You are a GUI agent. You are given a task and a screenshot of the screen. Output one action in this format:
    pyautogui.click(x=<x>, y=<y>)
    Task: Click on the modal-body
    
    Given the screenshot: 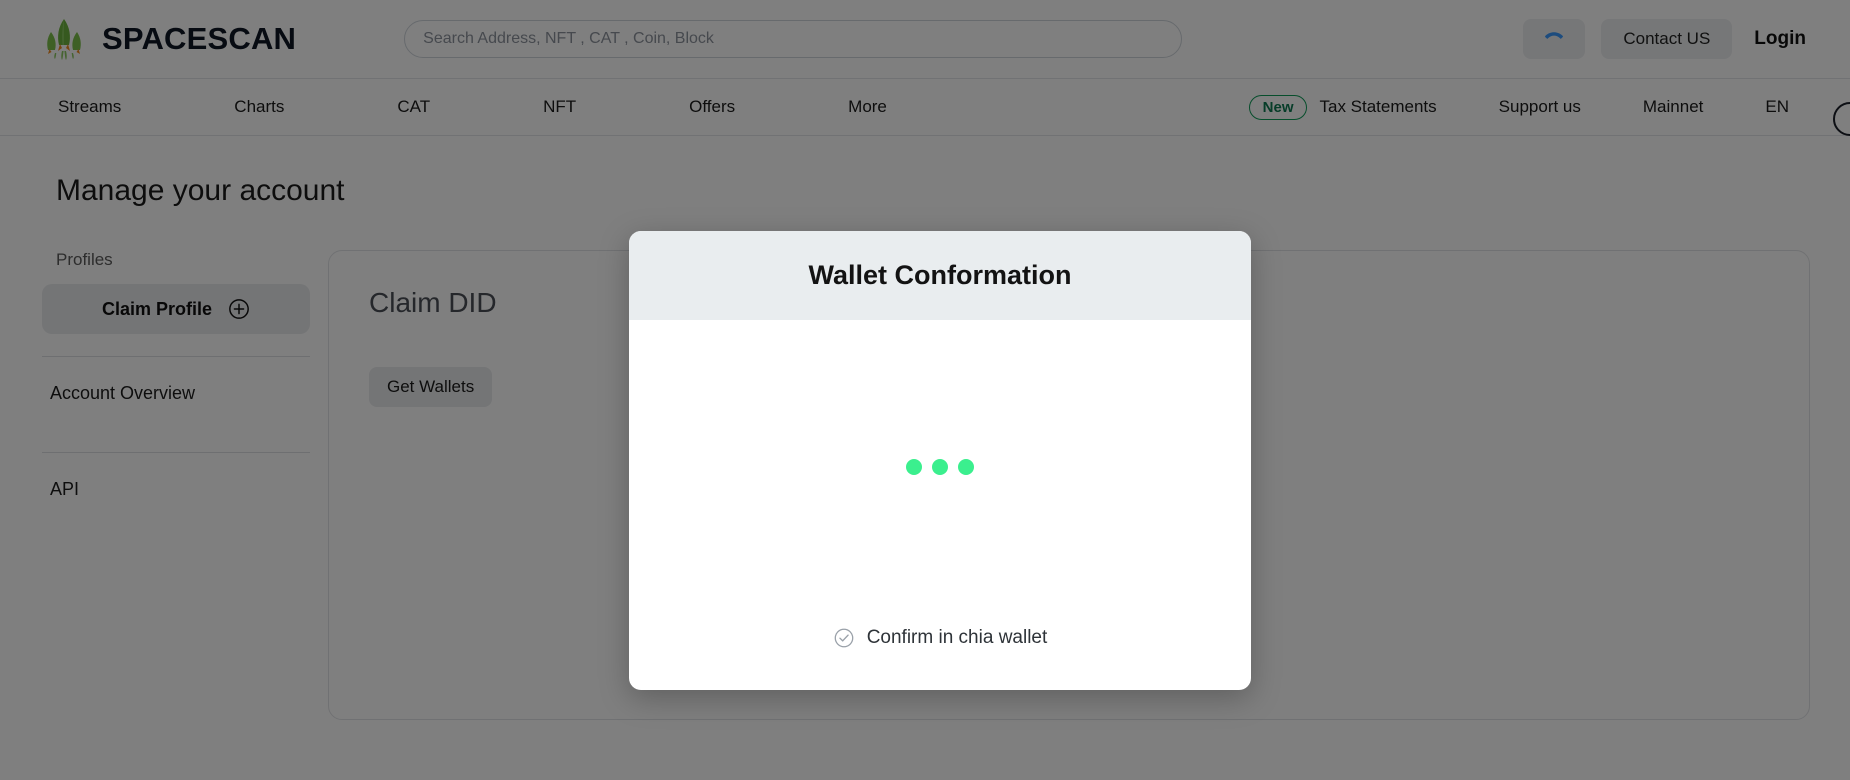 What is the action you would take?
    pyautogui.click(x=940, y=462)
    